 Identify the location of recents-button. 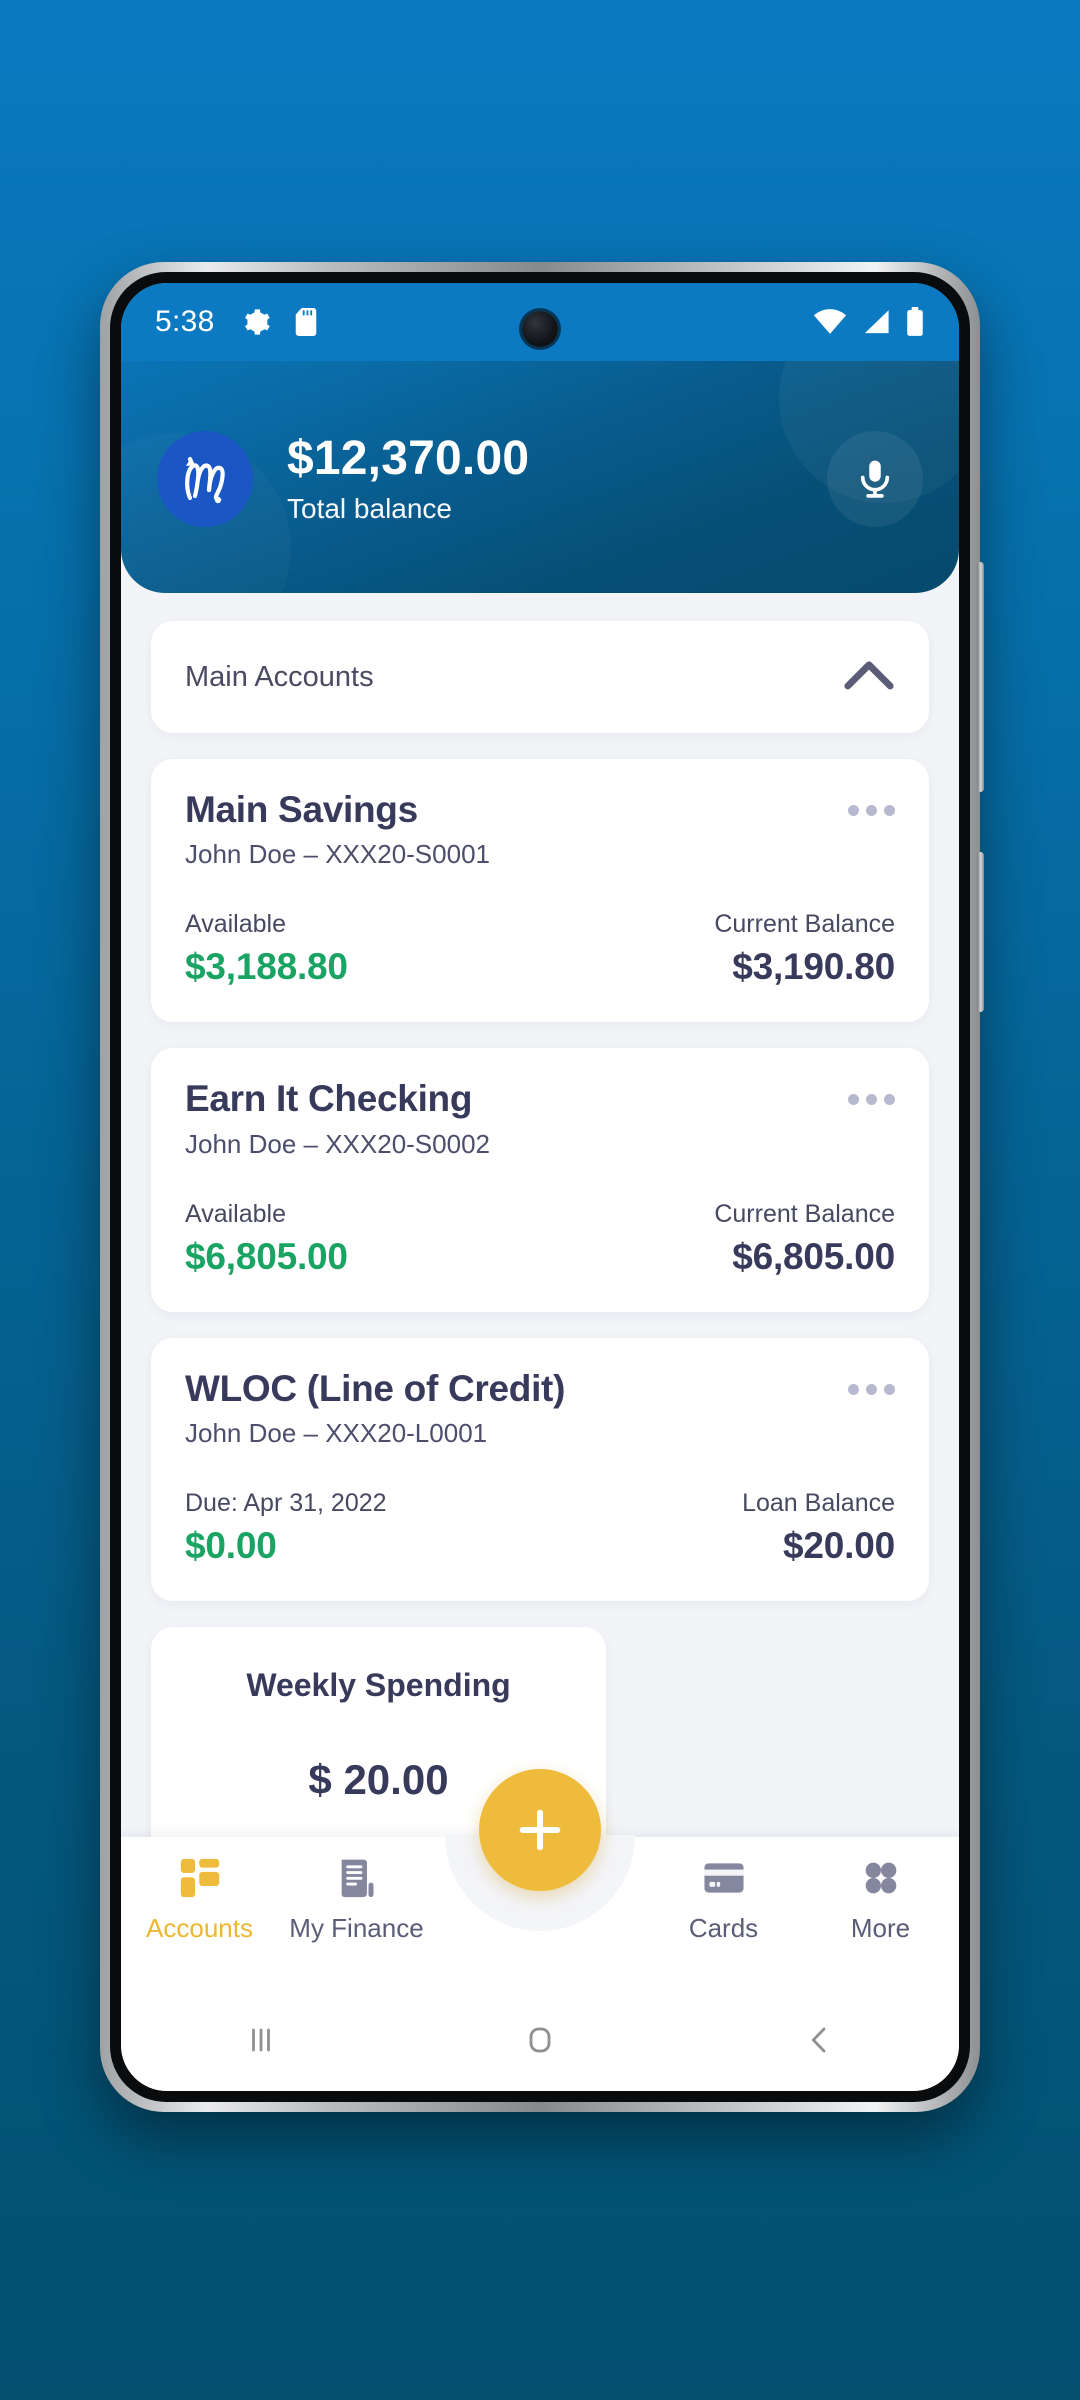
(261, 2040).